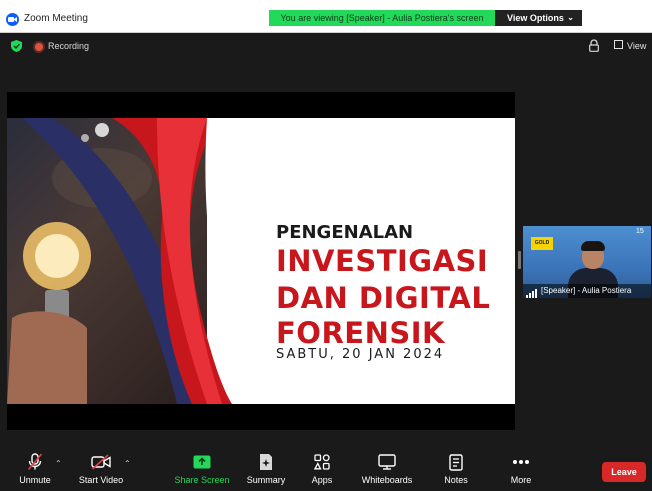  Describe the element at coordinates (387, 462) in the screenshot. I see `whiteboard-icon` at that location.